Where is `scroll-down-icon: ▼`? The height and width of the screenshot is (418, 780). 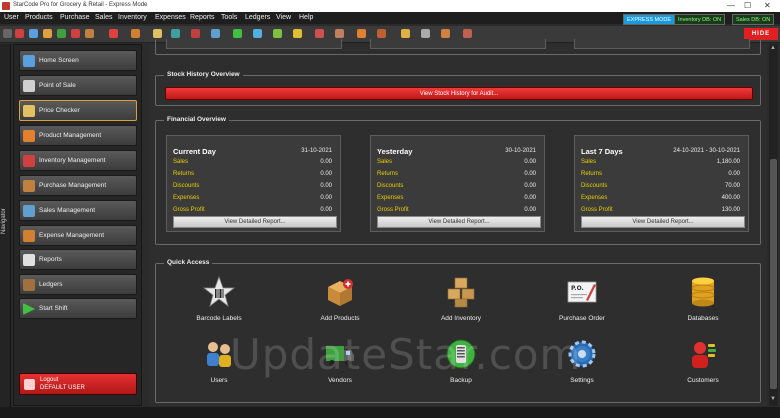 scroll-down-icon: ▼ is located at coordinates (773, 399).